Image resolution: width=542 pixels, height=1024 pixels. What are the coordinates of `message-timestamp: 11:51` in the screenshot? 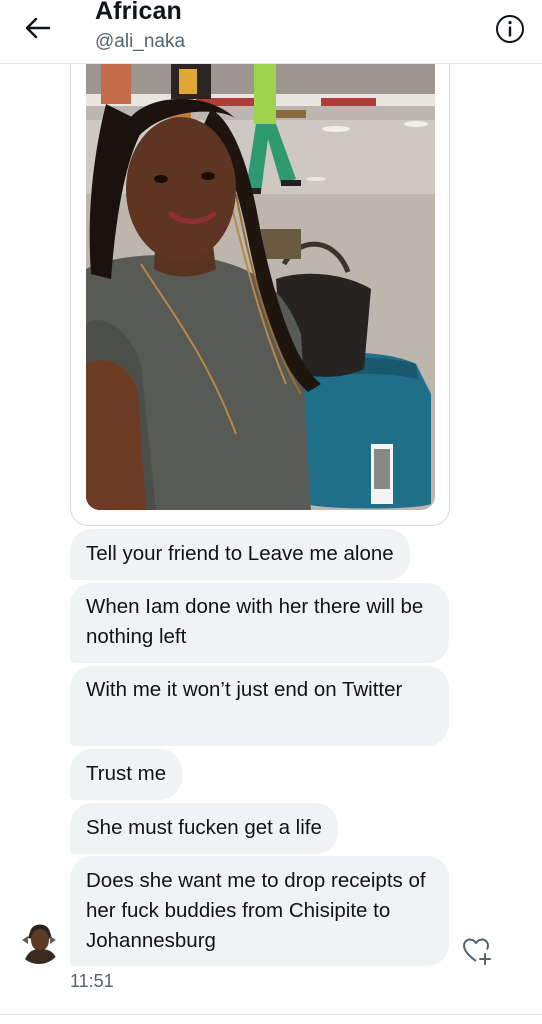 It's located at (92, 981).